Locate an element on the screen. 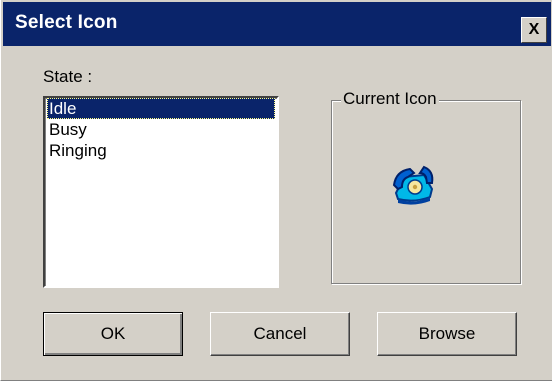 The height and width of the screenshot is (381, 552). browse-button-label: Browse is located at coordinates (447, 333).